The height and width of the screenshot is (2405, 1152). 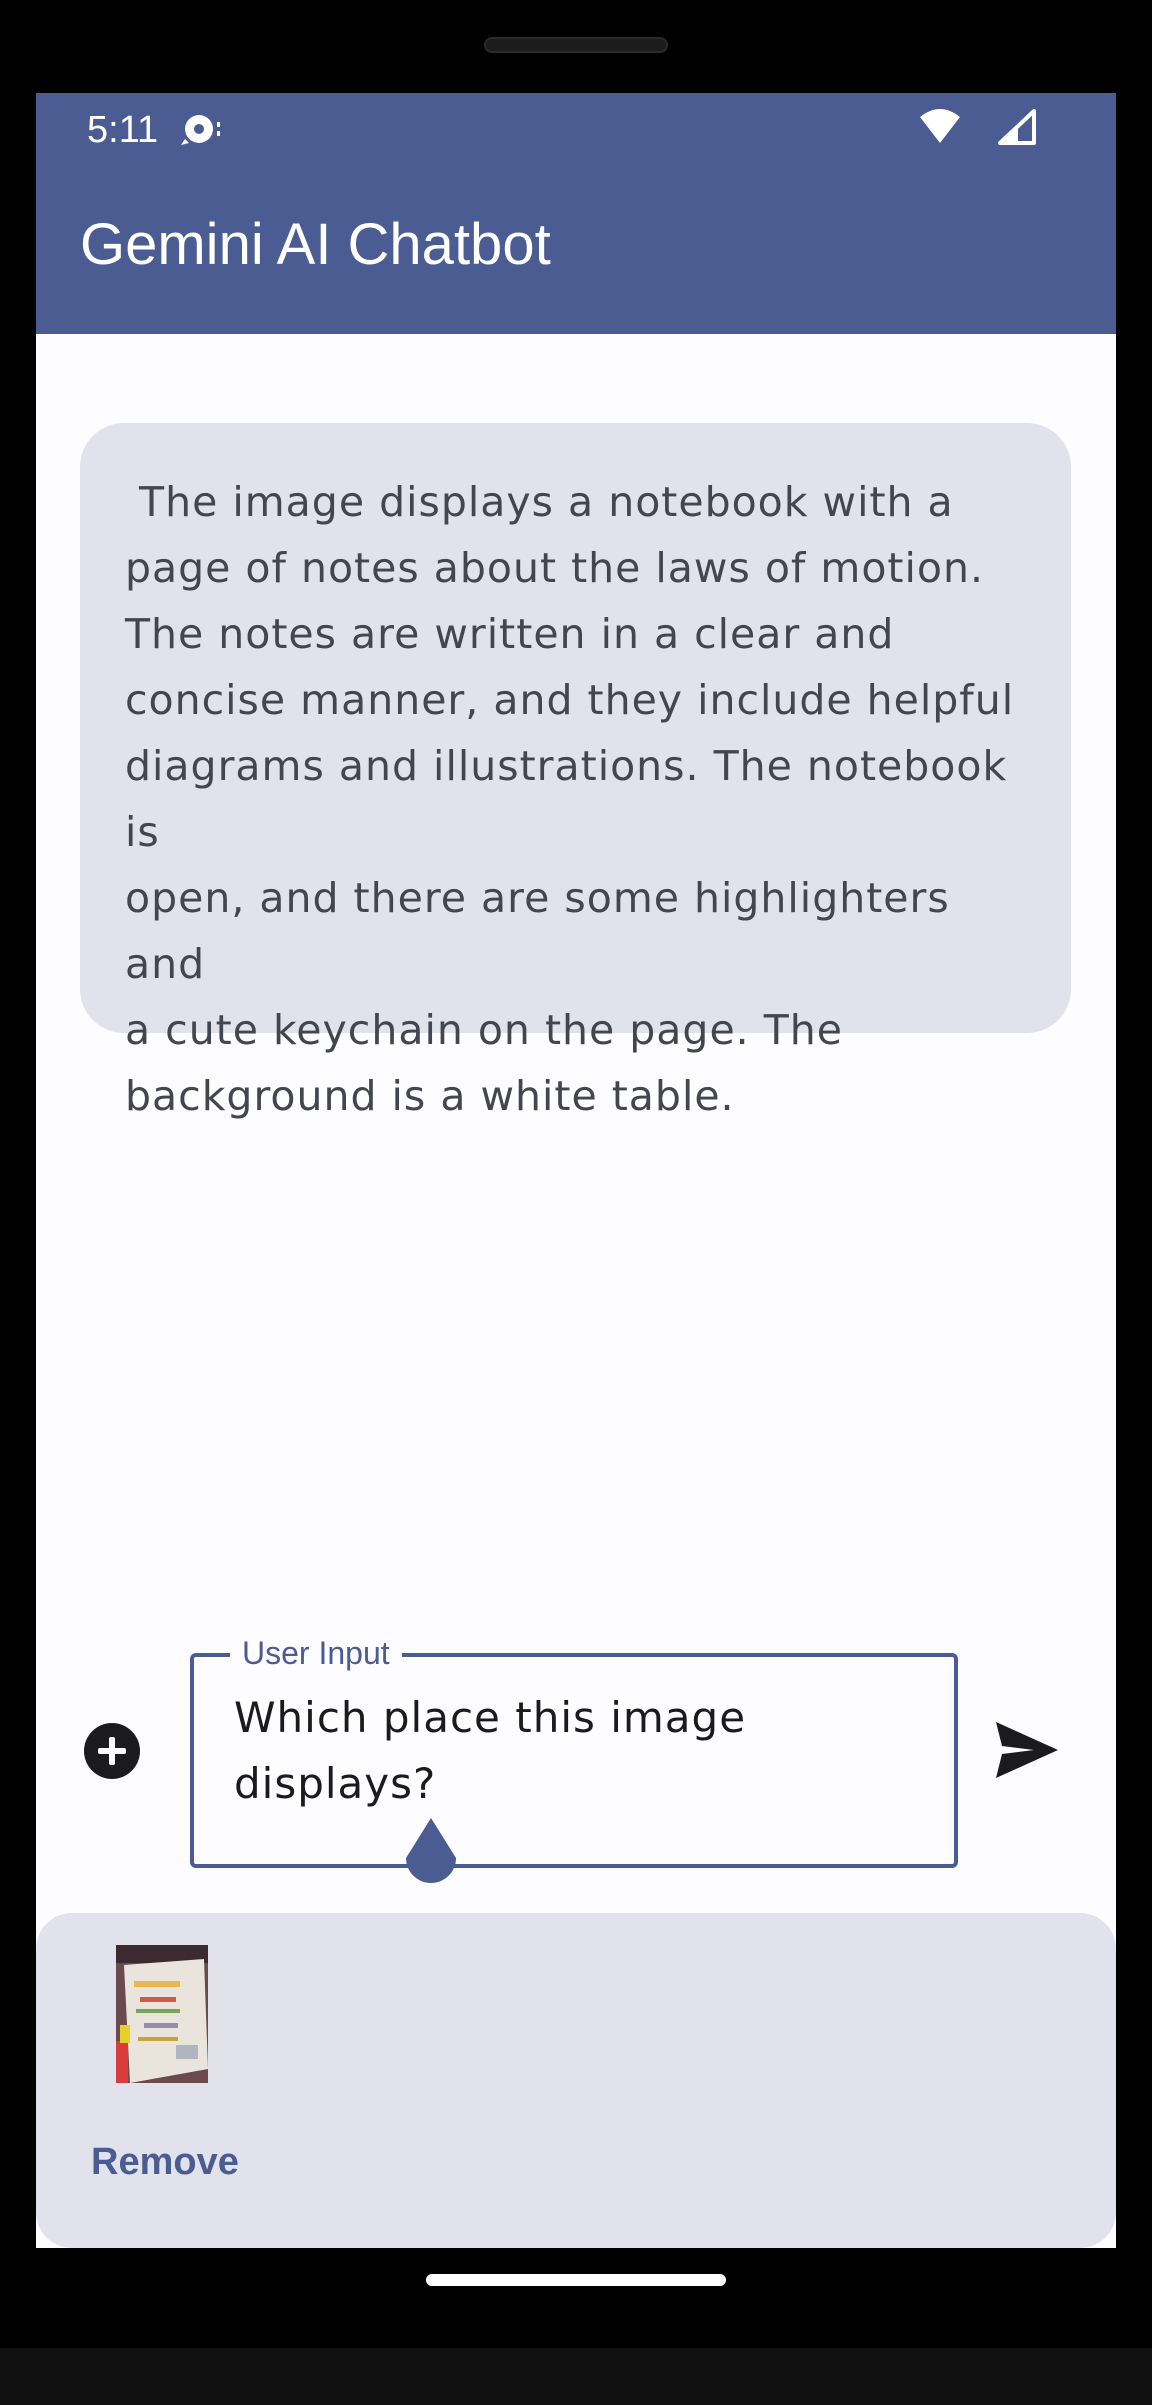 I want to click on media-sync-icon, so click(x=200, y=130).